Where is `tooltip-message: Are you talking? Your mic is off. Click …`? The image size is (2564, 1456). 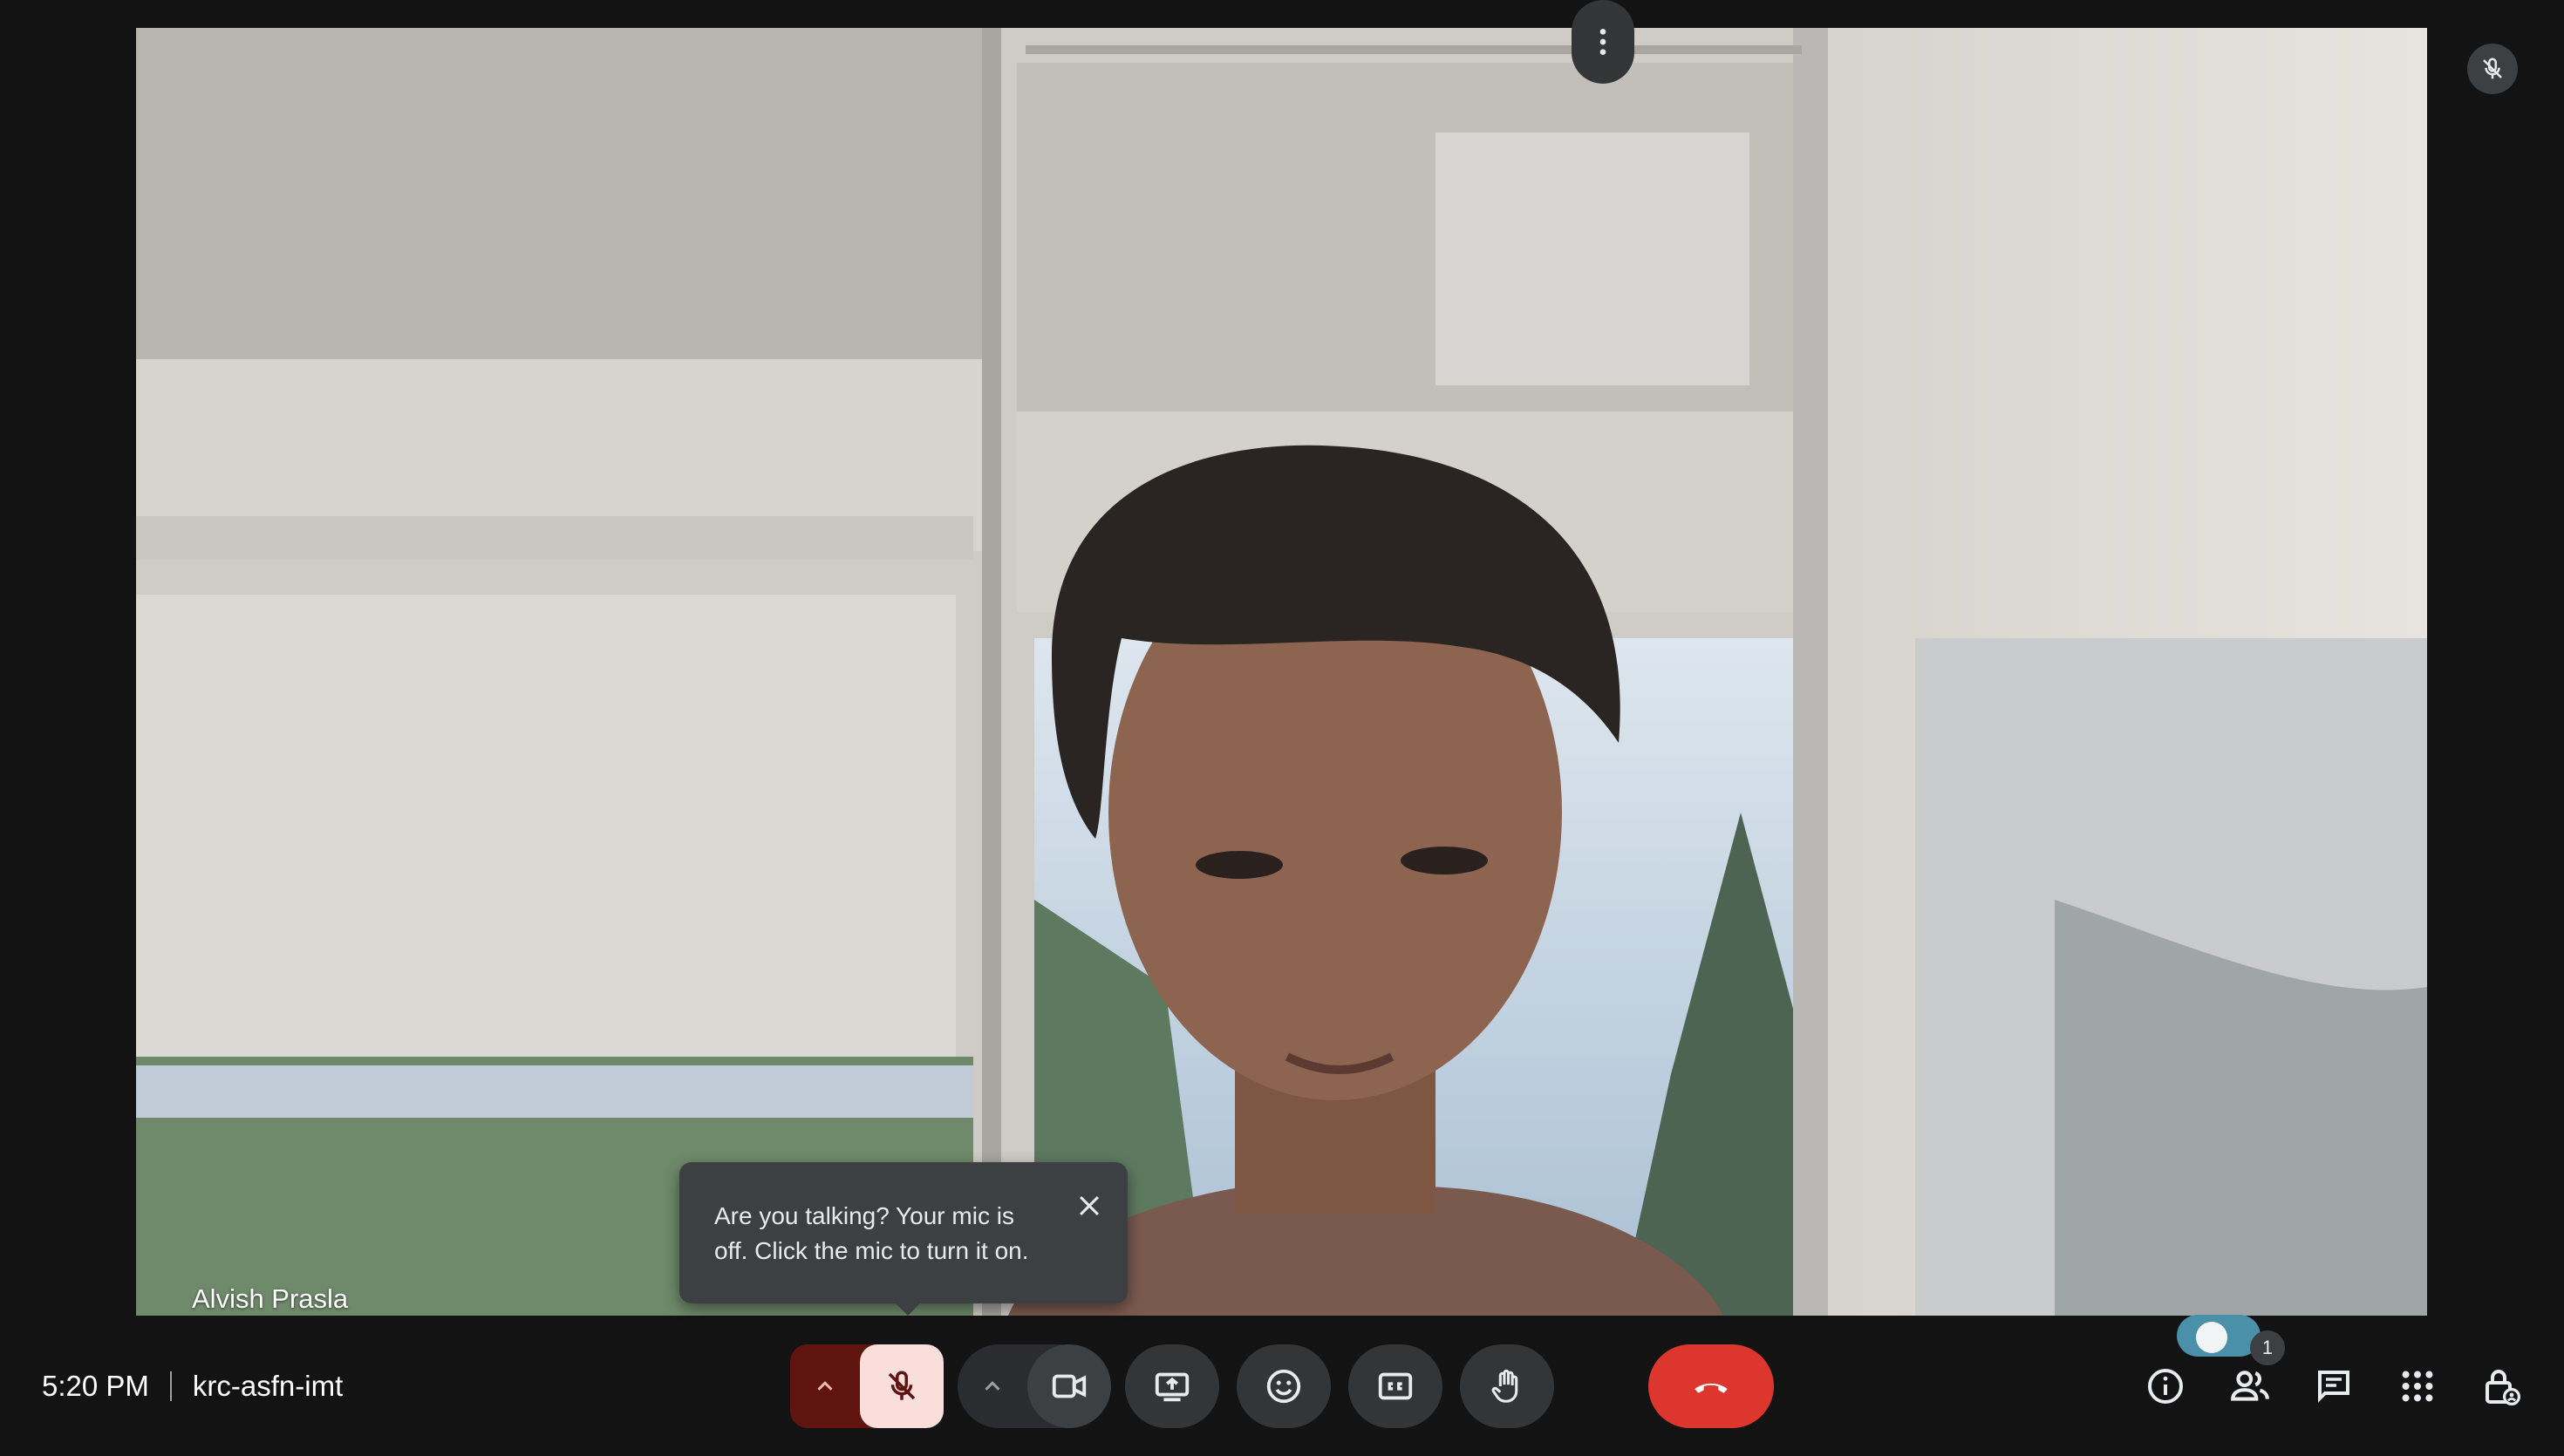
tooltip-message: Are you talking? Your mic is off. Click … is located at coordinates (871, 1233).